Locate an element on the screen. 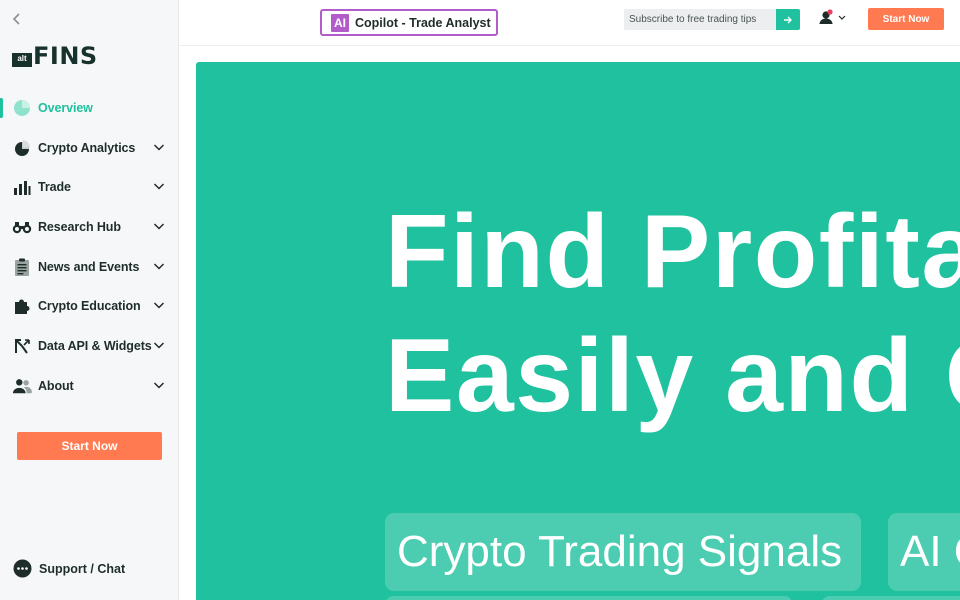 The height and width of the screenshot is (600, 960). overview-icon is located at coordinates (22, 108).